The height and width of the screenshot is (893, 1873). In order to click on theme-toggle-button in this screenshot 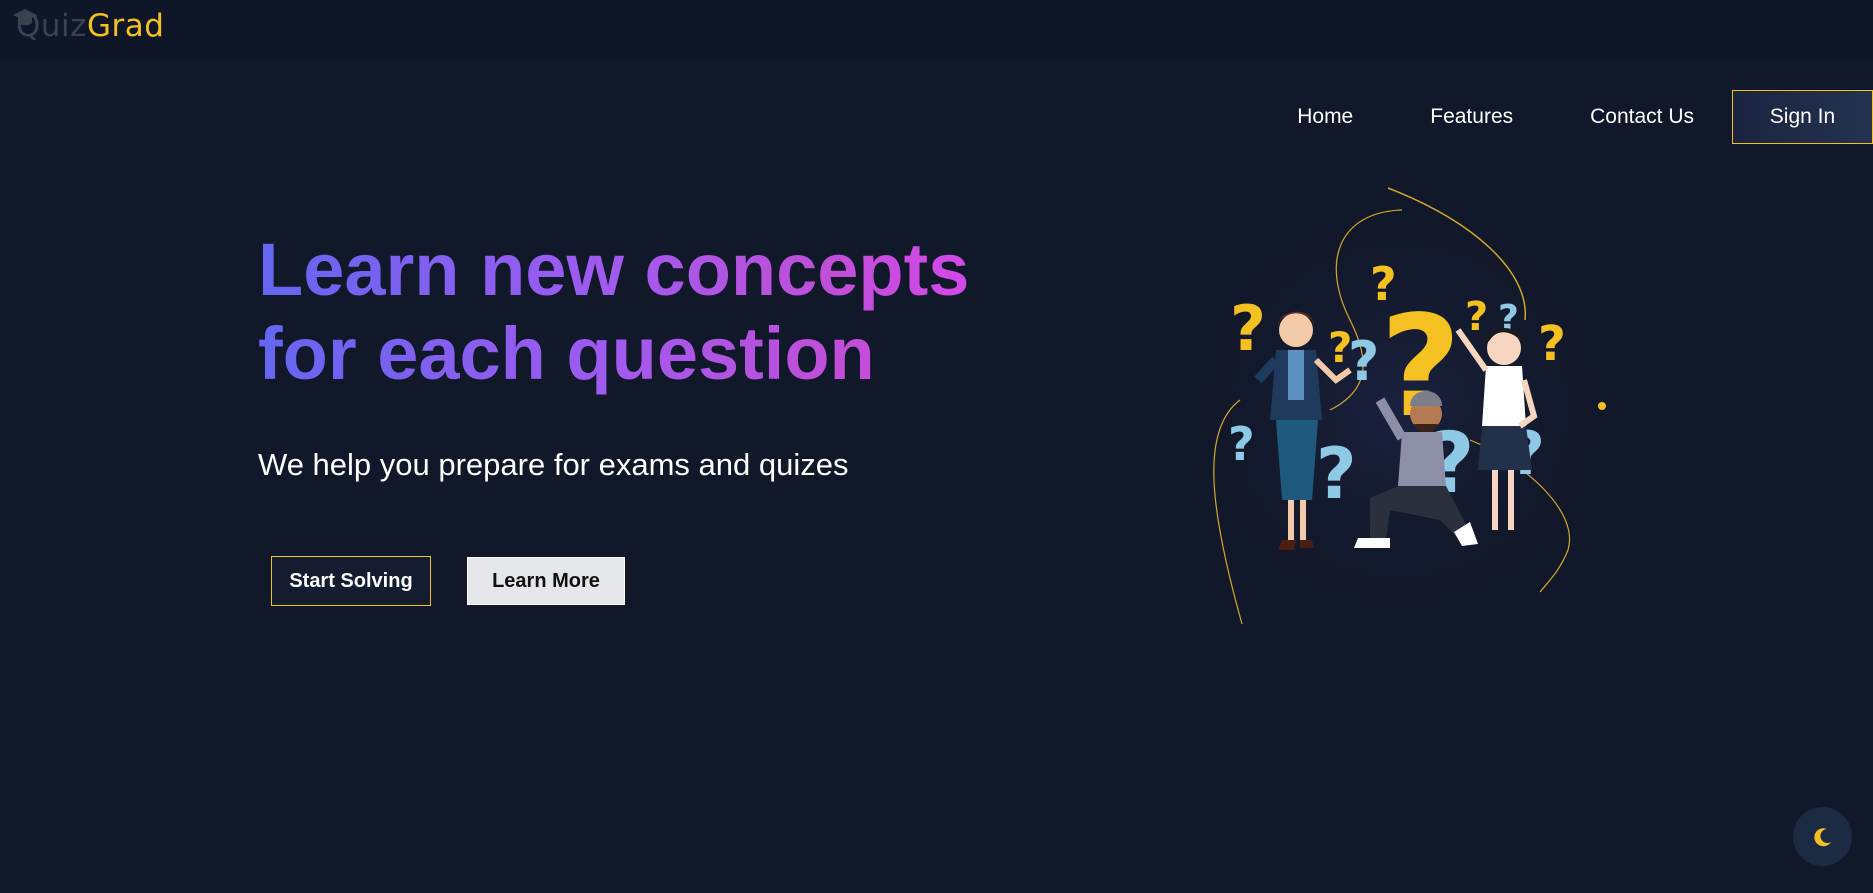, I will do `click(1822, 836)`.